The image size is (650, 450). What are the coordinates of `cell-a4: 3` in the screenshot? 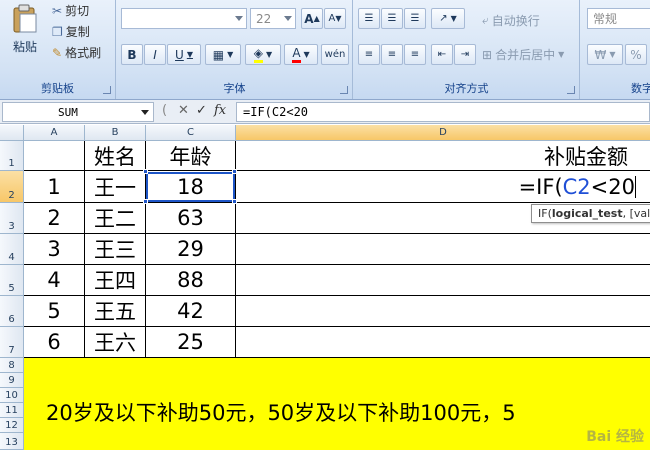 It's located at (54, 249).